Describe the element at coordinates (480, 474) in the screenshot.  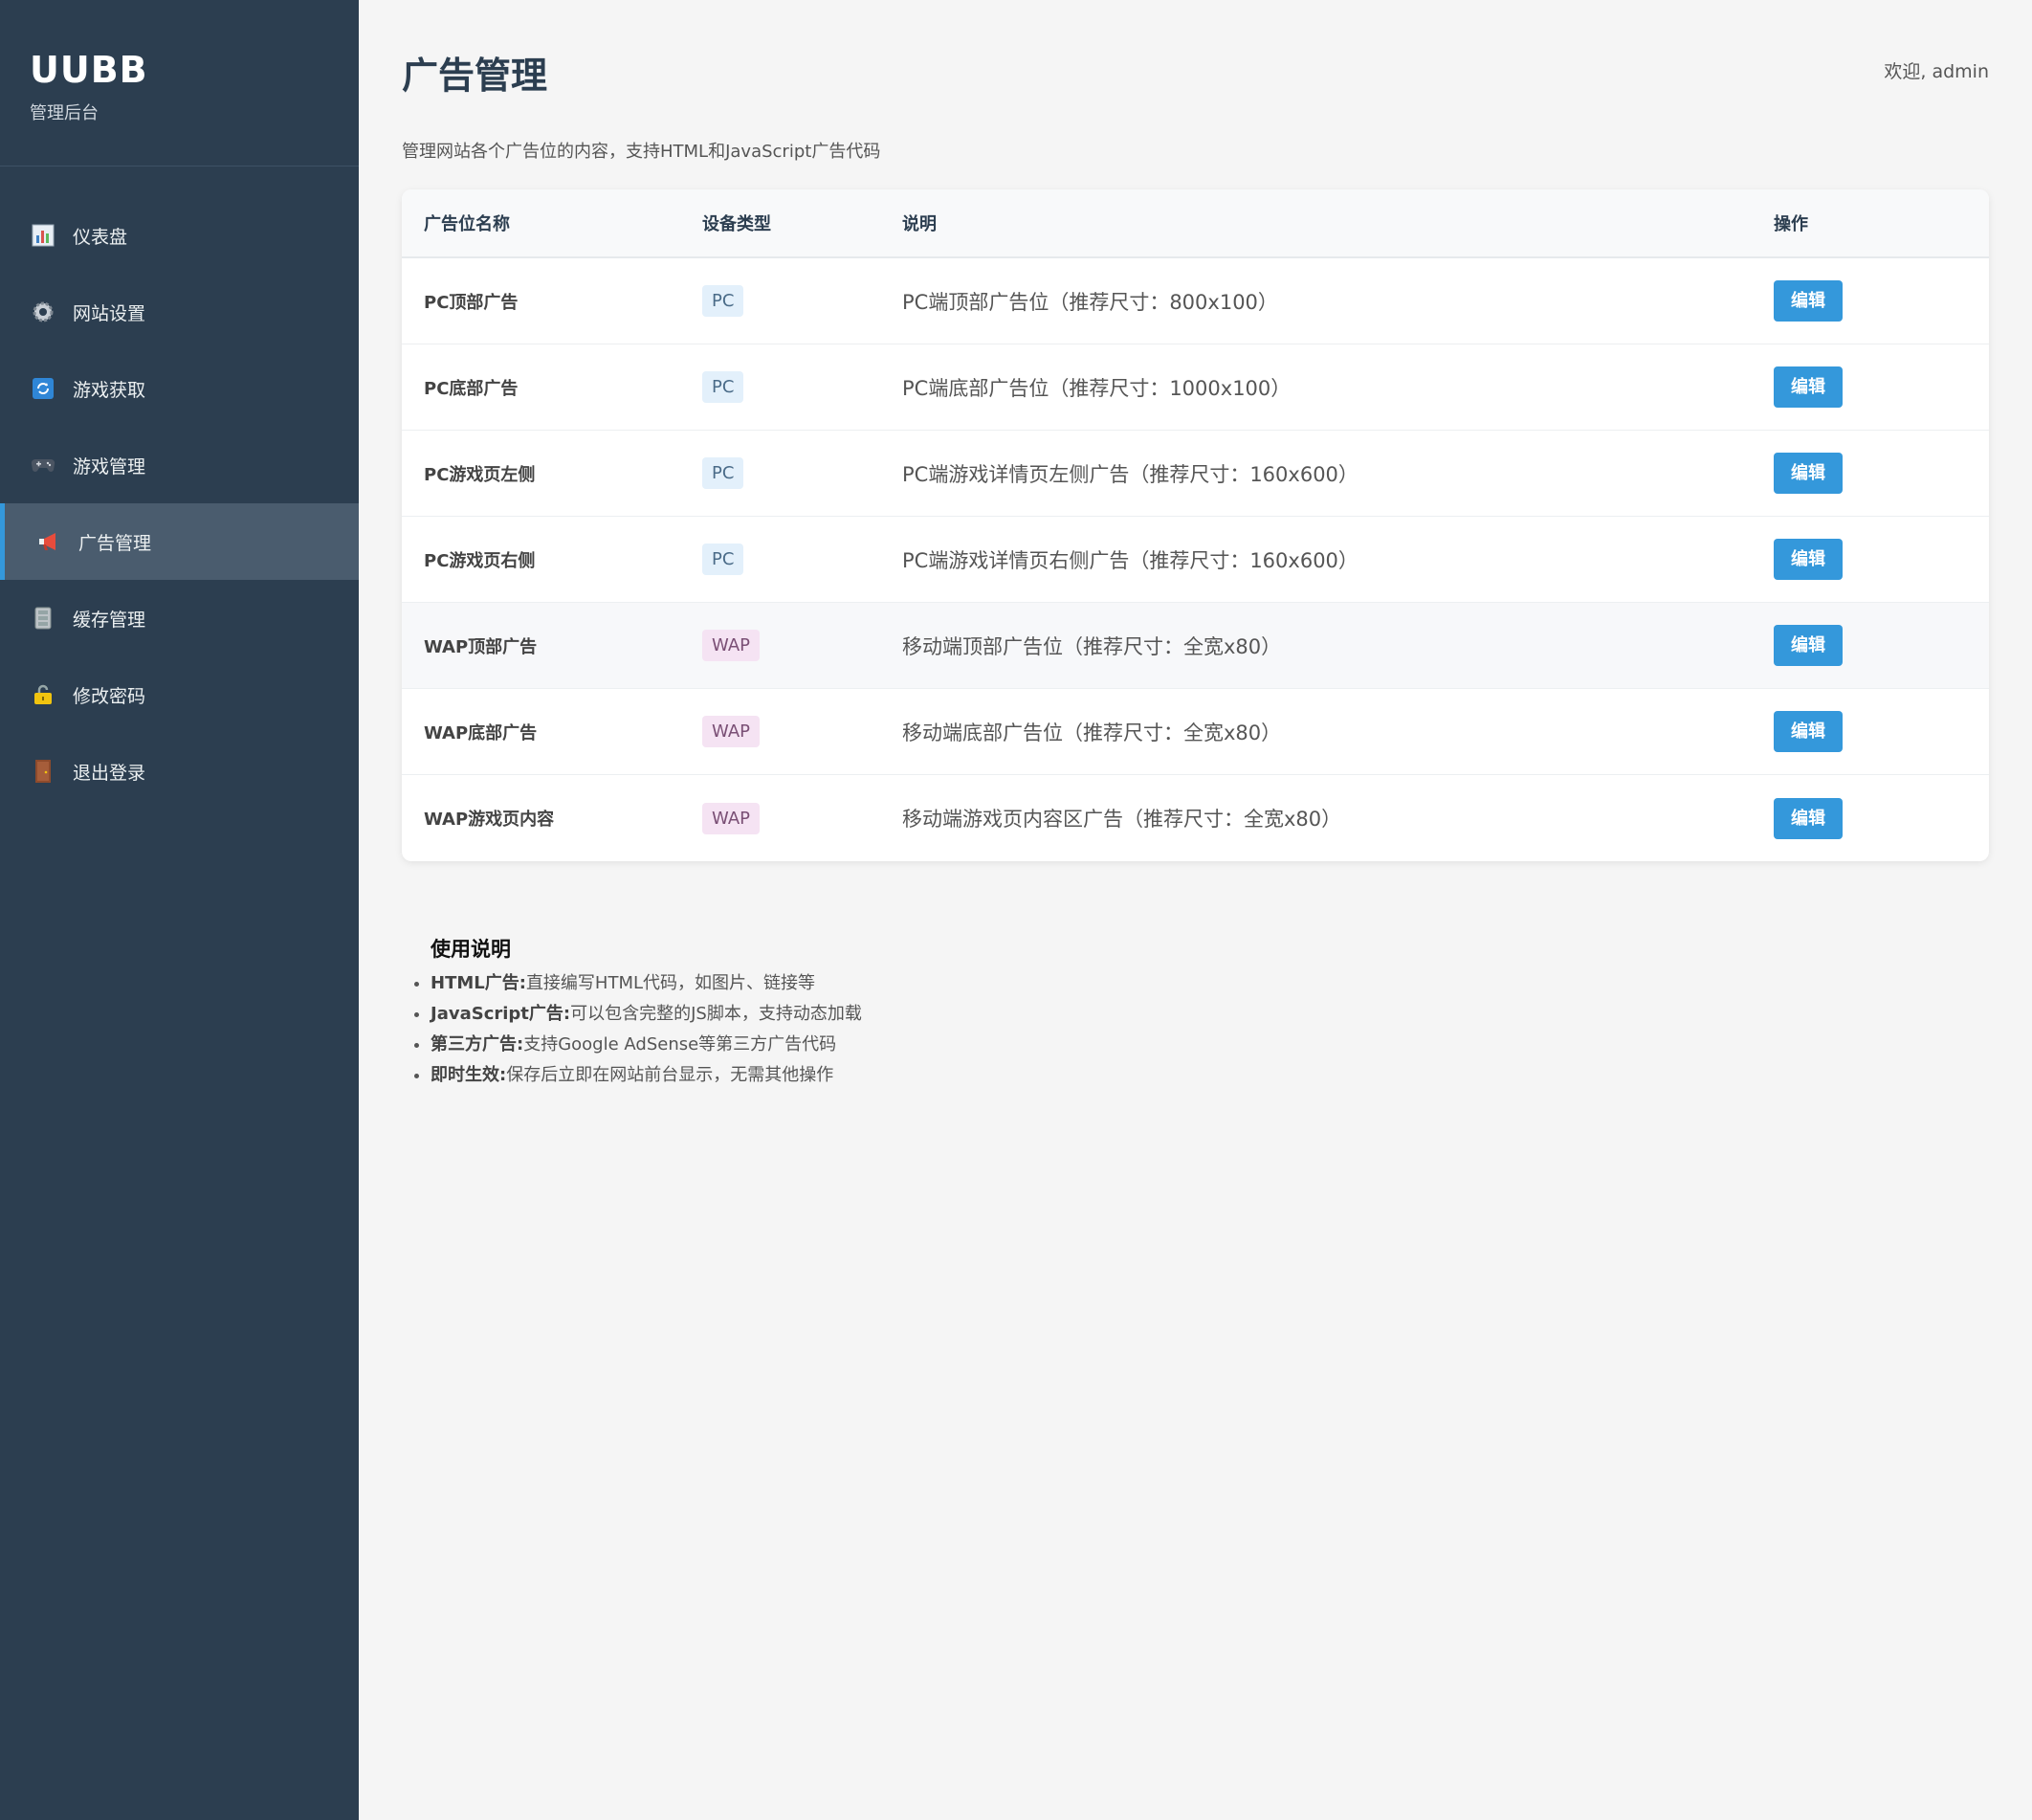
I see `ad-slot-name: PC游戏页左侧` at that location.